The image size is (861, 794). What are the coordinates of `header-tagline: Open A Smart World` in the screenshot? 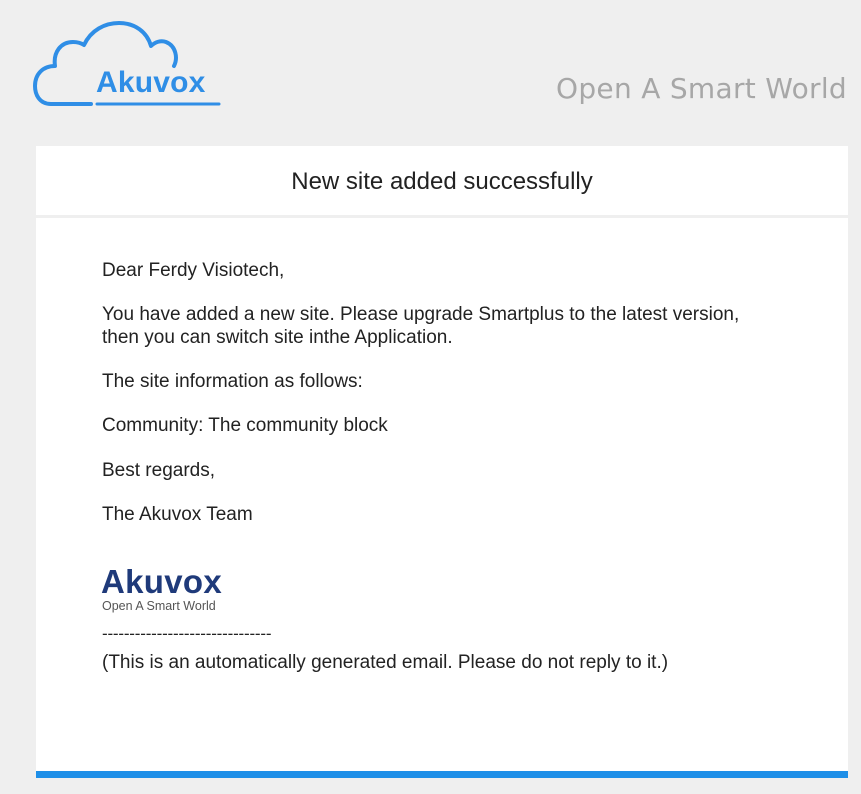 It's located at (701, 88).